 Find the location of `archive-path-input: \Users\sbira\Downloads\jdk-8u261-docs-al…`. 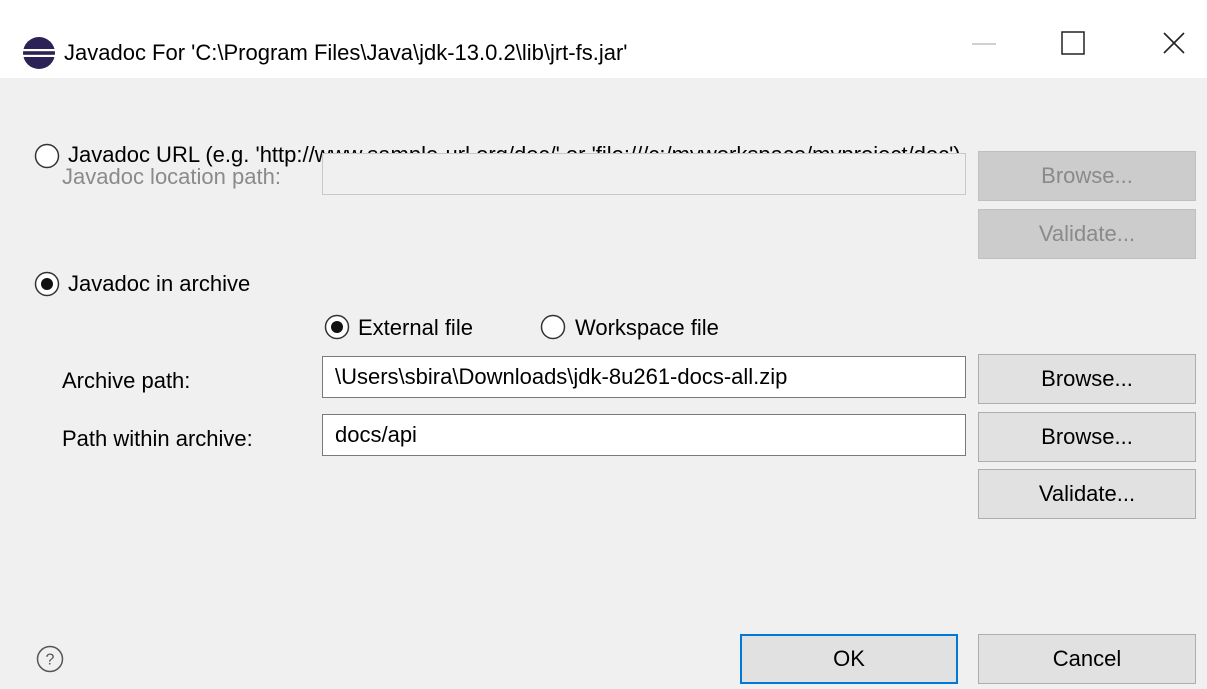

archive-path-input: \Users\sbira\Downloads\jdk-8u261-docs-al… is located at coordinates (644, 377).